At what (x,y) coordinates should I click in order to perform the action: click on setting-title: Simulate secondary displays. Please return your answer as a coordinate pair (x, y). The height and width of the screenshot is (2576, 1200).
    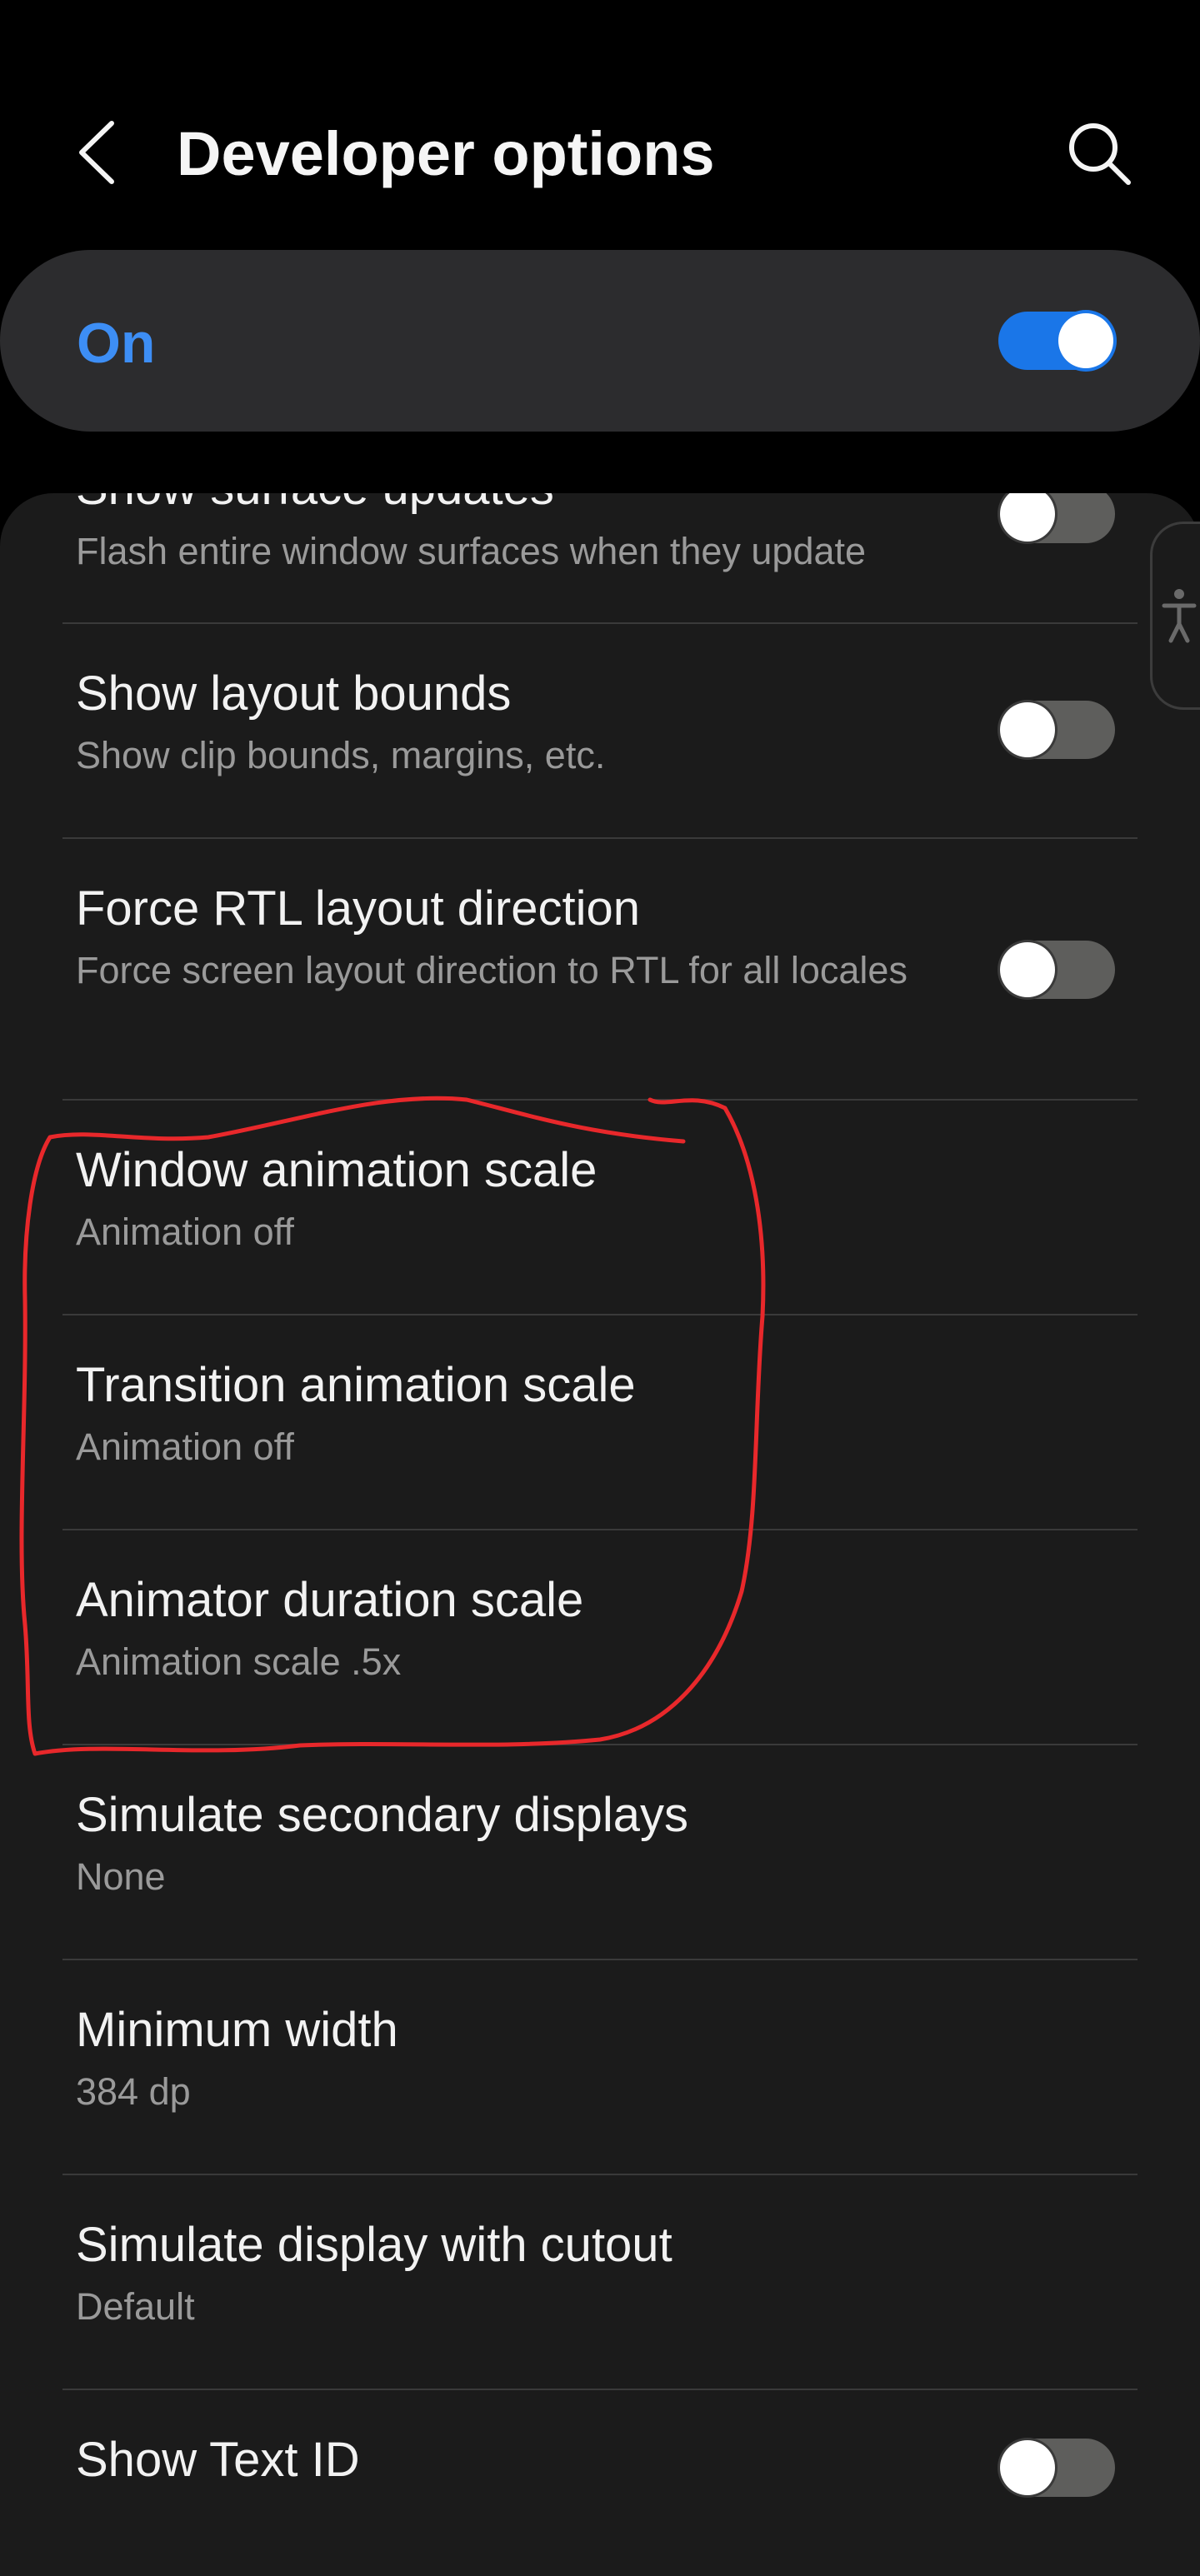
    Looking at the image, I should click on (382, 1815).